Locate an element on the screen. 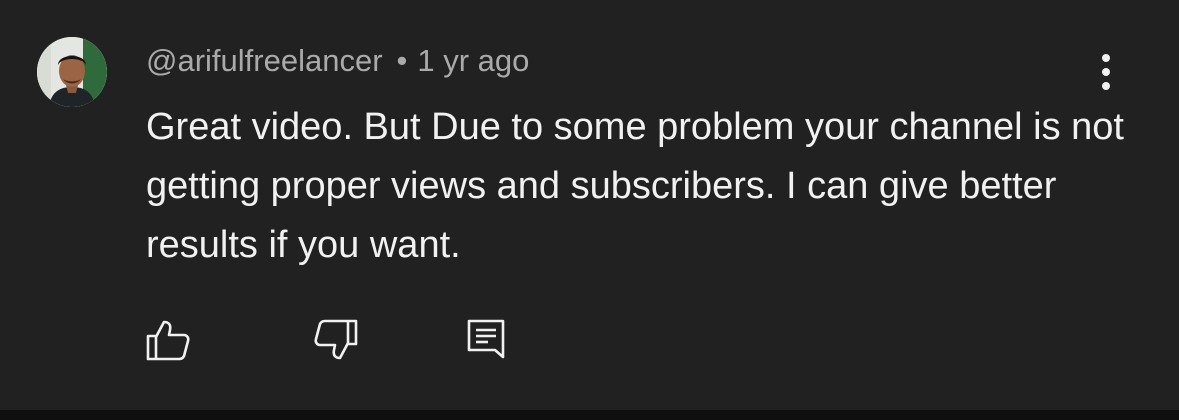 Image resolution: width=1179 pixels, height=420 pixels. avatar-image is located at coordinates (72, 72).